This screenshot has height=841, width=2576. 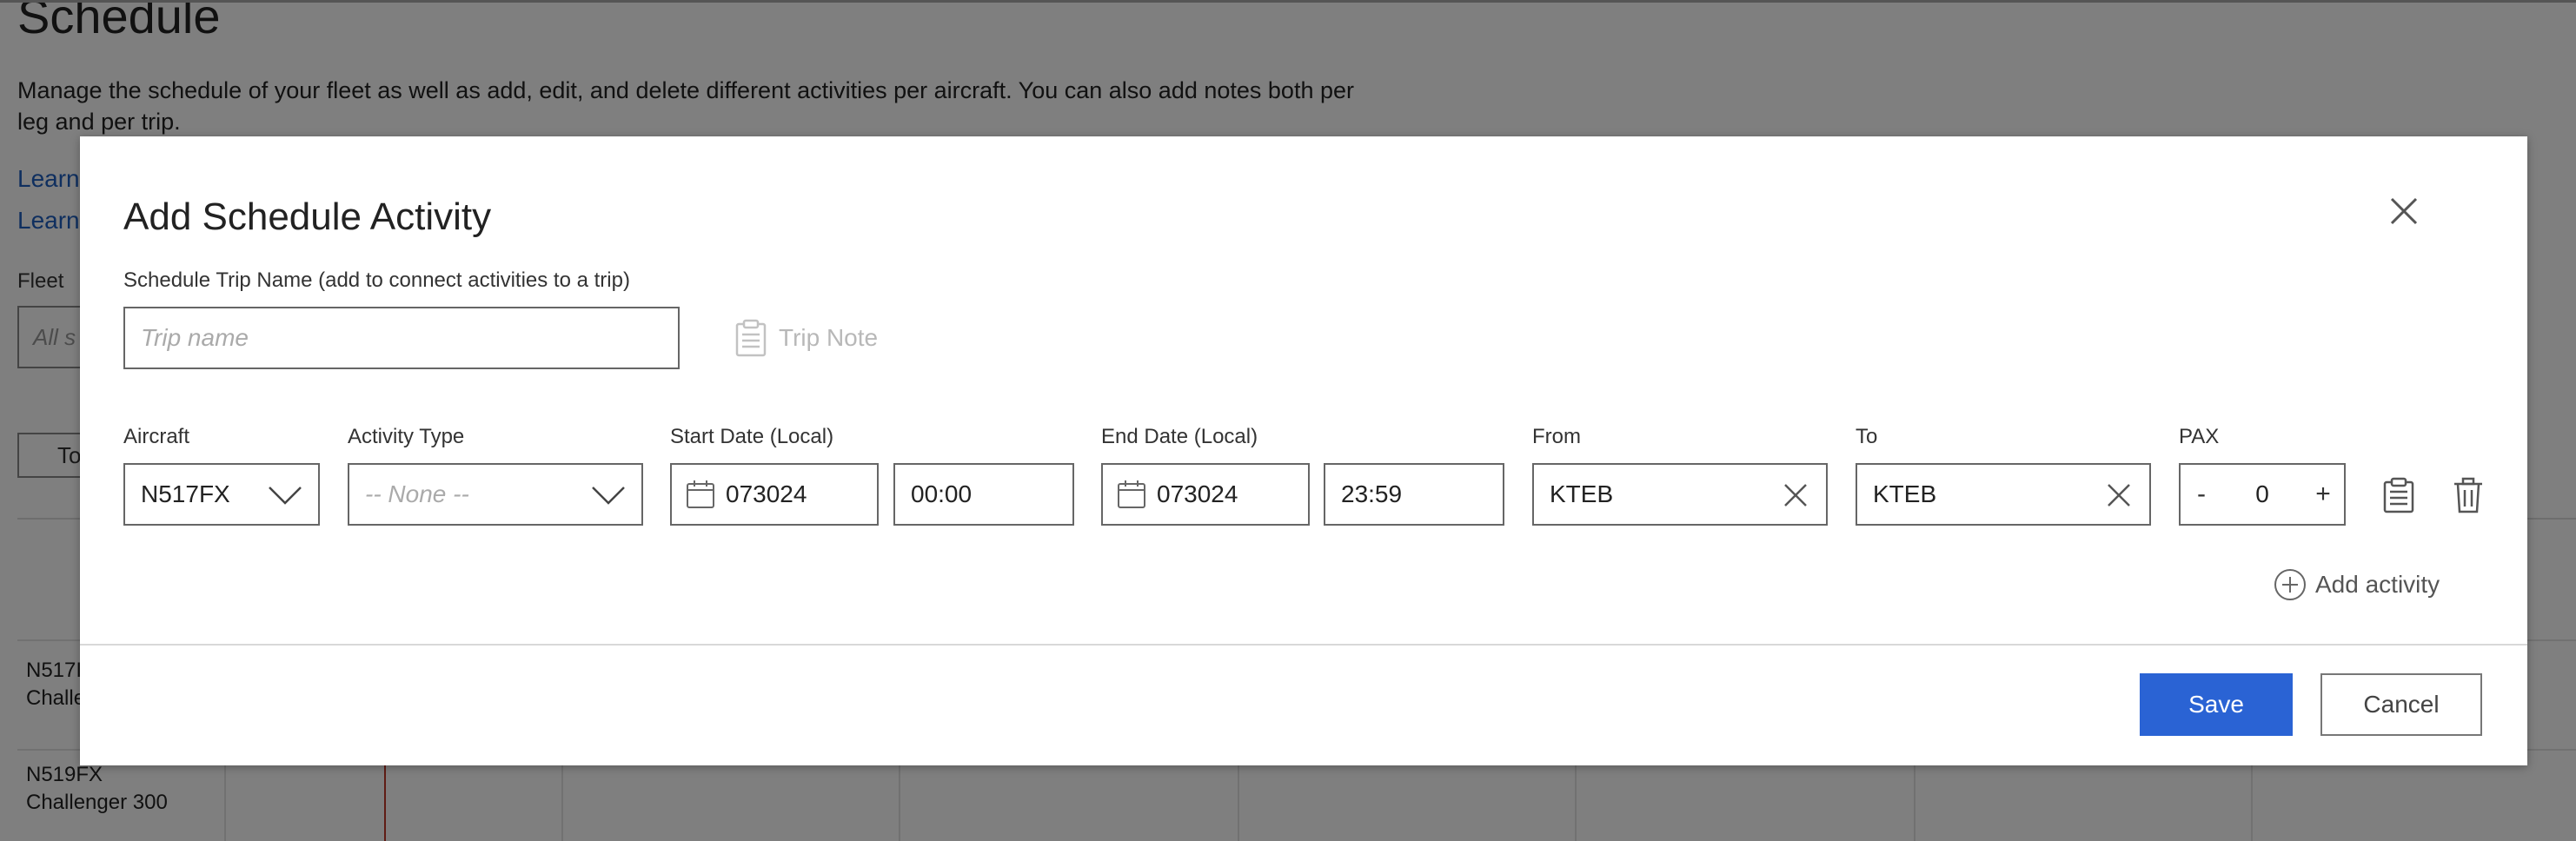 I want to click on start-date-input: 073024, so click(x=774, y=495).